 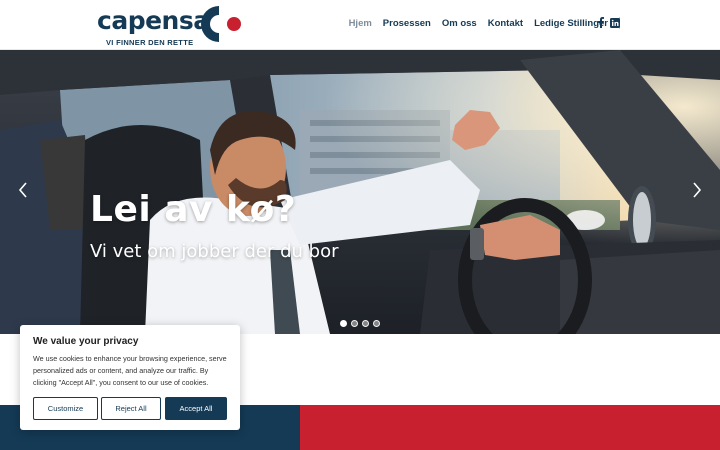 What do you see at coordinates (196, 408) in the screenshot?
I see `accept-all-button: Accept All` at bounding box center [196, 408].